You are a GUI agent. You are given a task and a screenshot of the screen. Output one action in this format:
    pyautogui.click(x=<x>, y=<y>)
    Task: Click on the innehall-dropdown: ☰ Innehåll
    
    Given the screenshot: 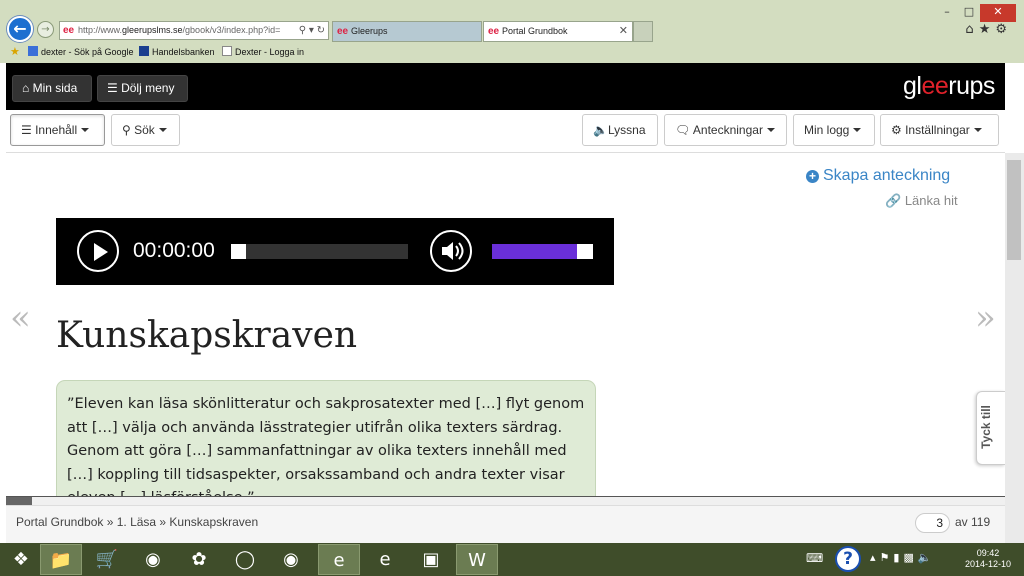 What is the action you would take?
    pyautogui.click(x=57, y=130)
    